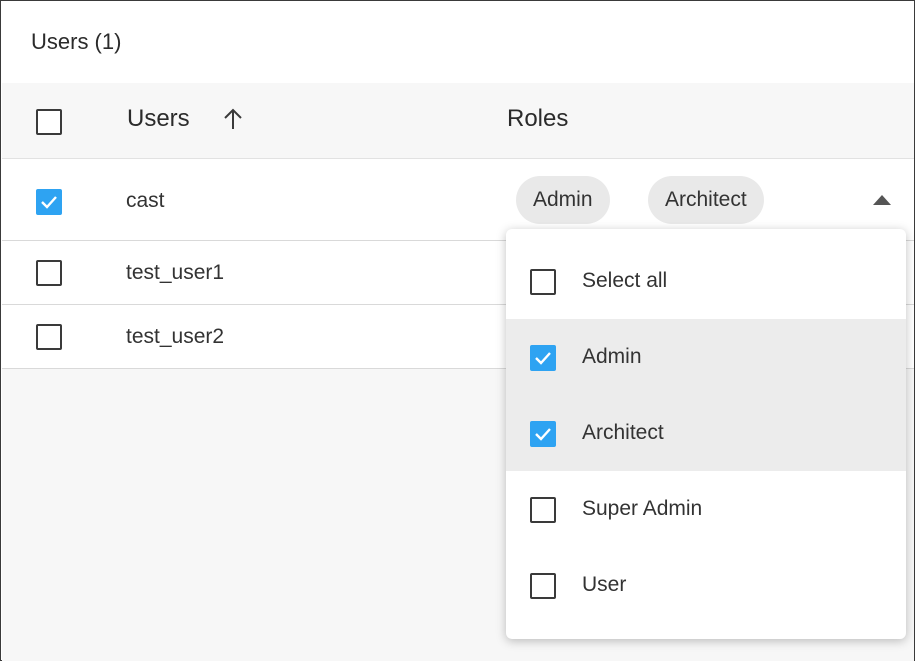 Image resolution: width=915 pixels, height=661 pixels. Describe the element at coordinates (612, 356) in the screenshot. I see `option-label: Admin` at that location.